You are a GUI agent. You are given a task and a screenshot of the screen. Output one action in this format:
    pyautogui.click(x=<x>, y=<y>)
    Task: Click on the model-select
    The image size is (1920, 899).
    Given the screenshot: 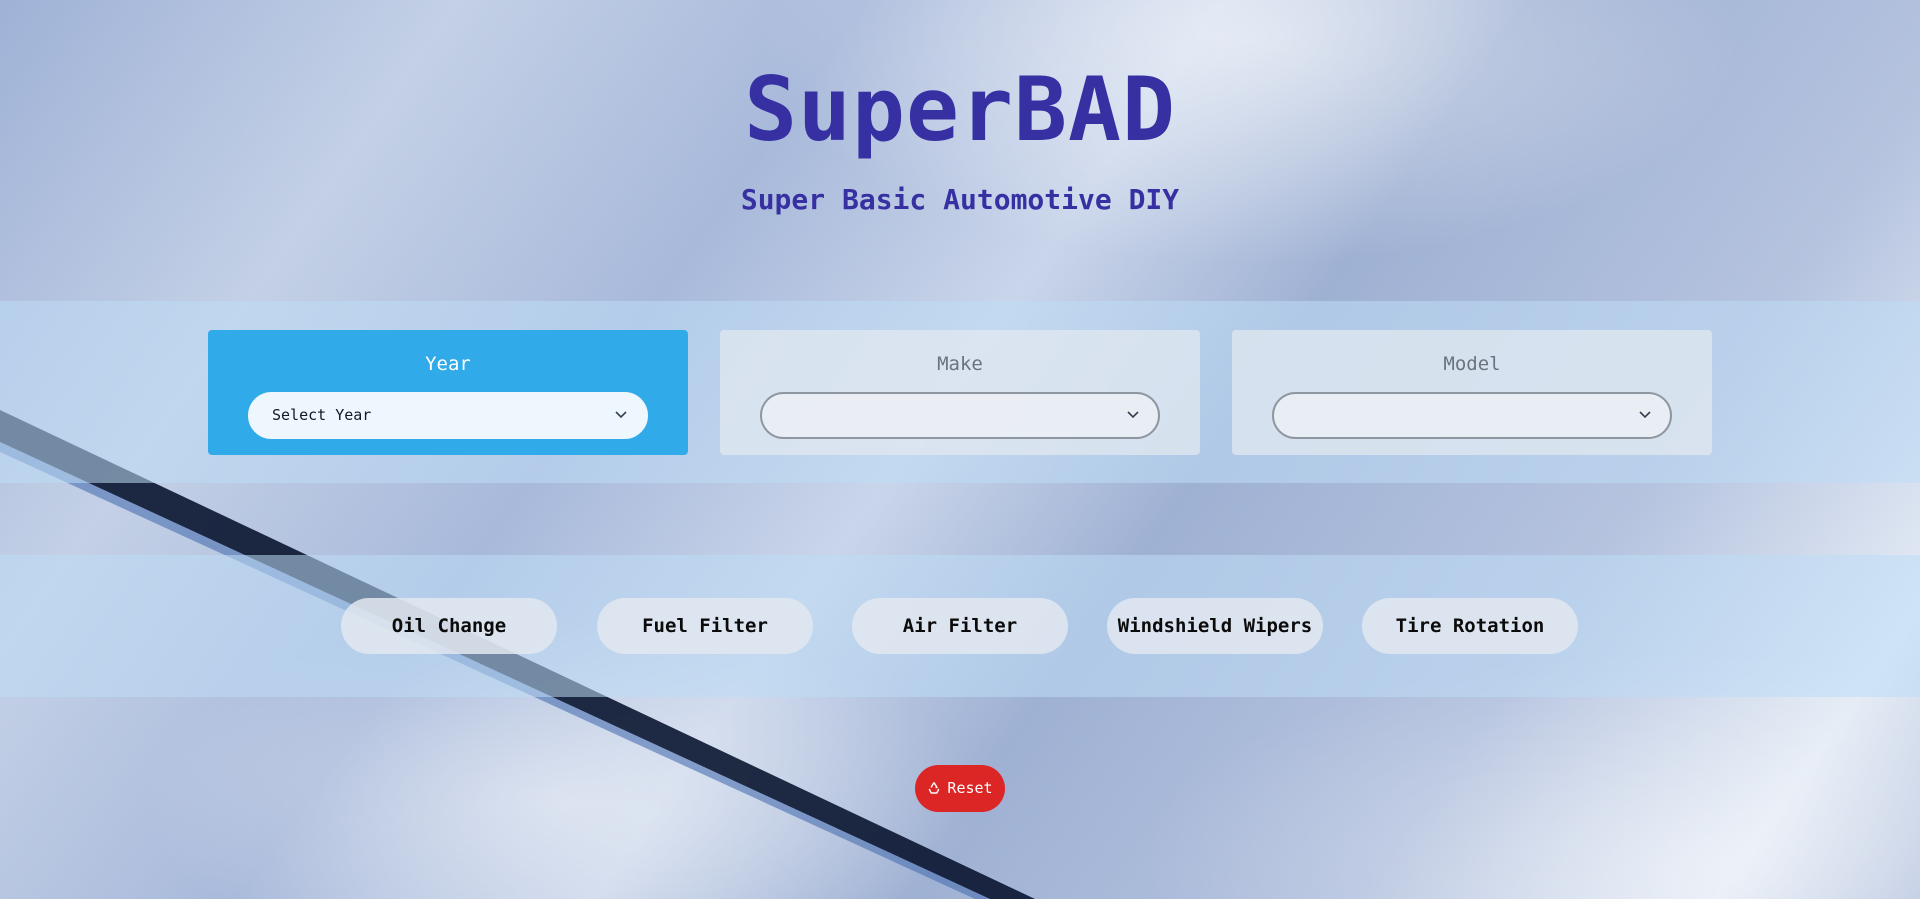 What is the action you would take?
    pyautogui.click(x=1472, y=415)
    